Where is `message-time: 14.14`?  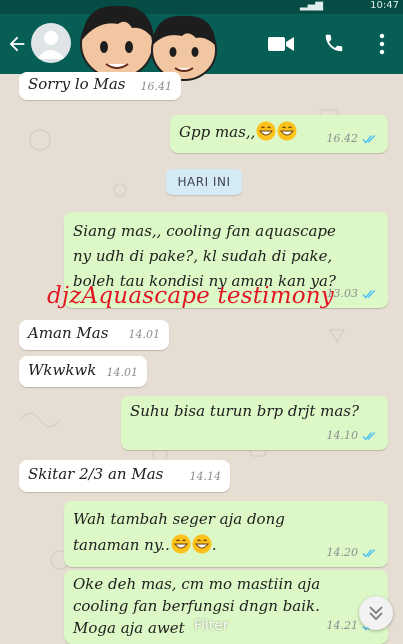 message-time: 14.14 is located at coordinates (205, 476).